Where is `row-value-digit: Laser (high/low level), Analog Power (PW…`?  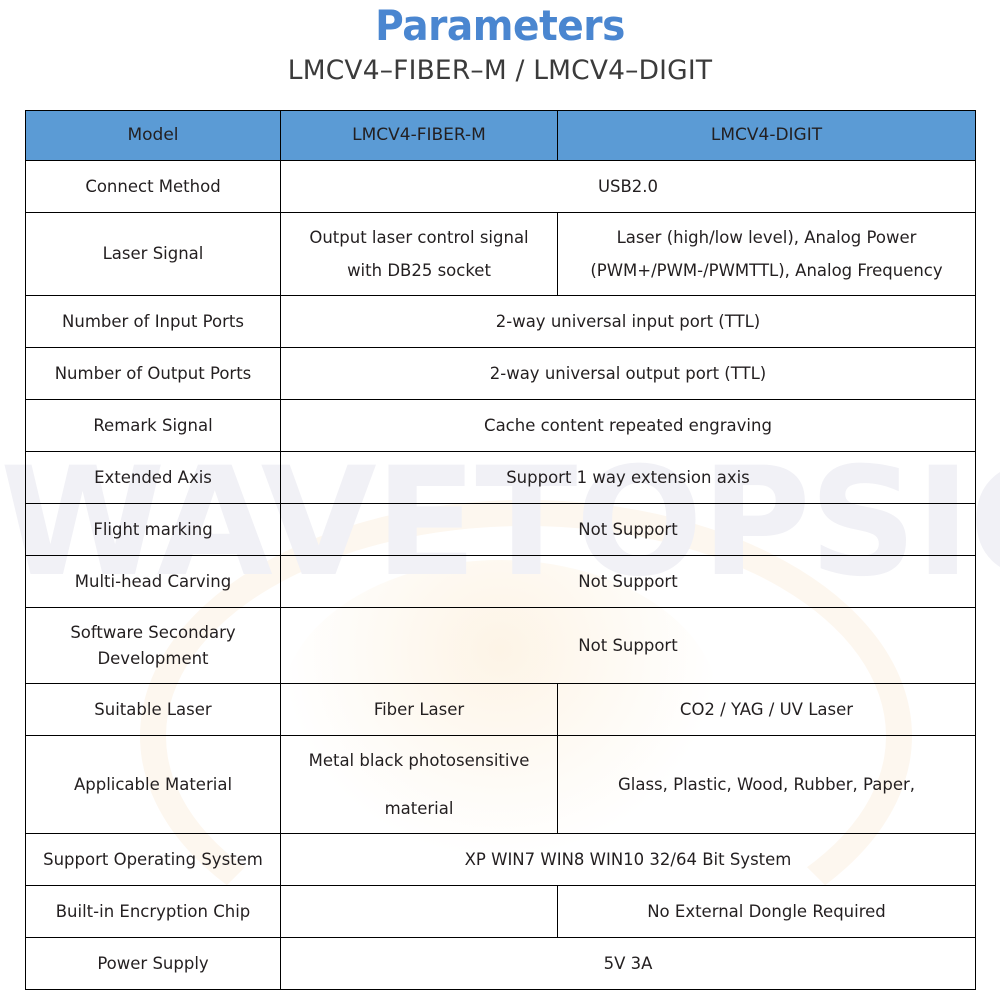
row-value-digit: Laser (high/low level), Analog Power (PW… is located at coordinates (766, 254).